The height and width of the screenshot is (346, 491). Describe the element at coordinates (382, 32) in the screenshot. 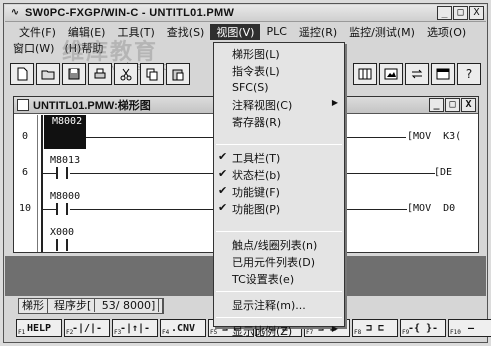

I see `menu-monitor: 监控/测试(M)` at that location.